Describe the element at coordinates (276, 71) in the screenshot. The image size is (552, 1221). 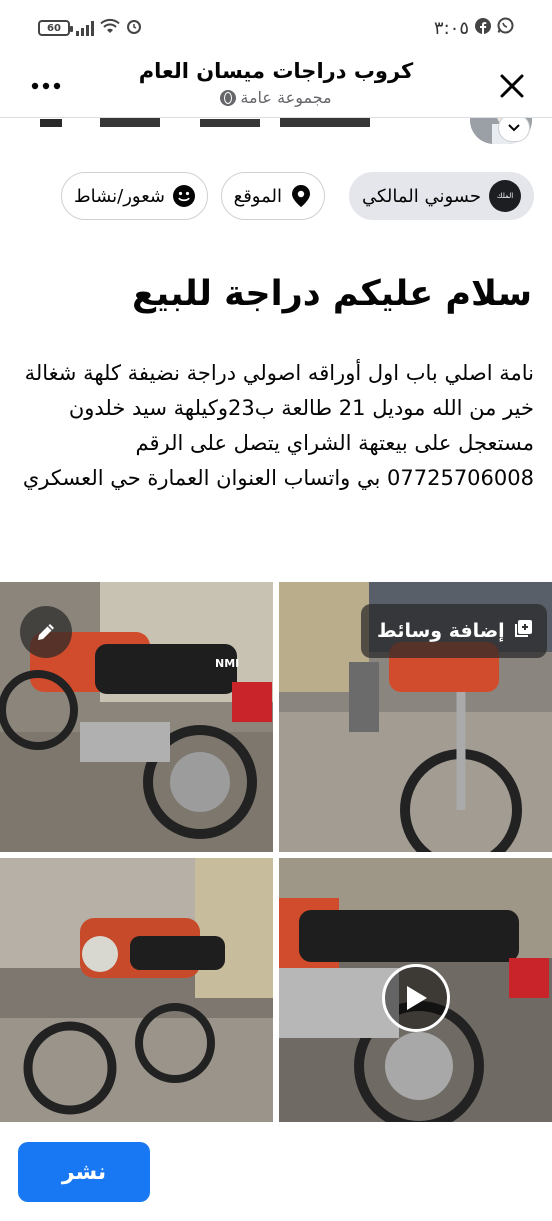
I see `group-name: كروب دراجات ميسان العام` at that location.